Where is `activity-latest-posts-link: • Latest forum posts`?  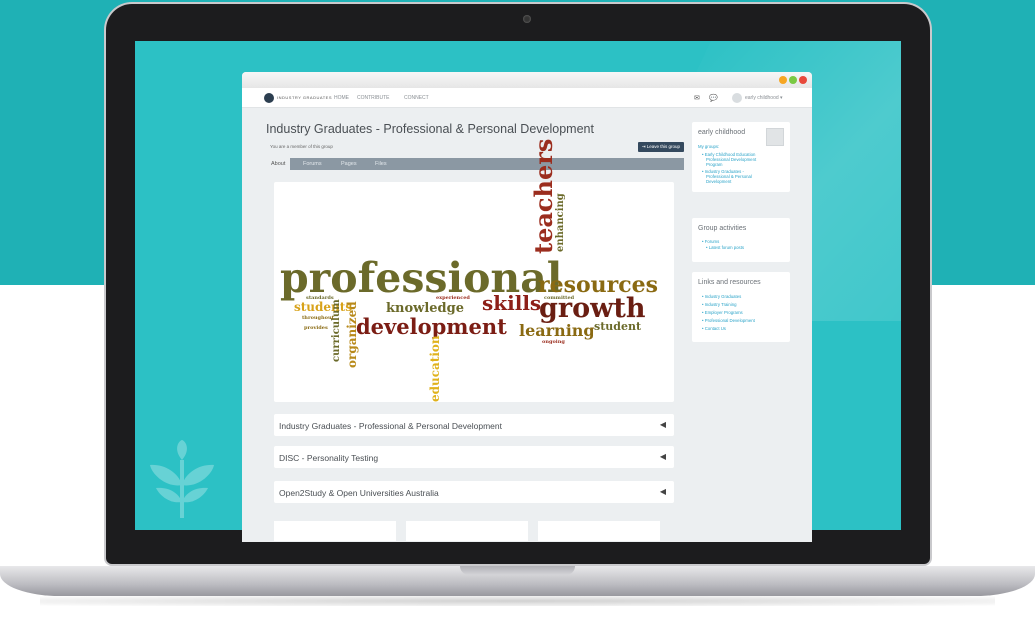 activity-latest-posts-link: • Latest forum posts is located at coordinates (725, 247).